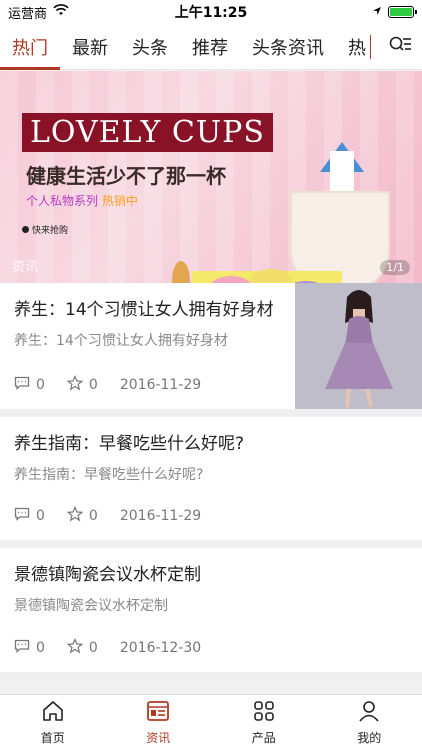  I want to click on user-icon, so click(369, 712).